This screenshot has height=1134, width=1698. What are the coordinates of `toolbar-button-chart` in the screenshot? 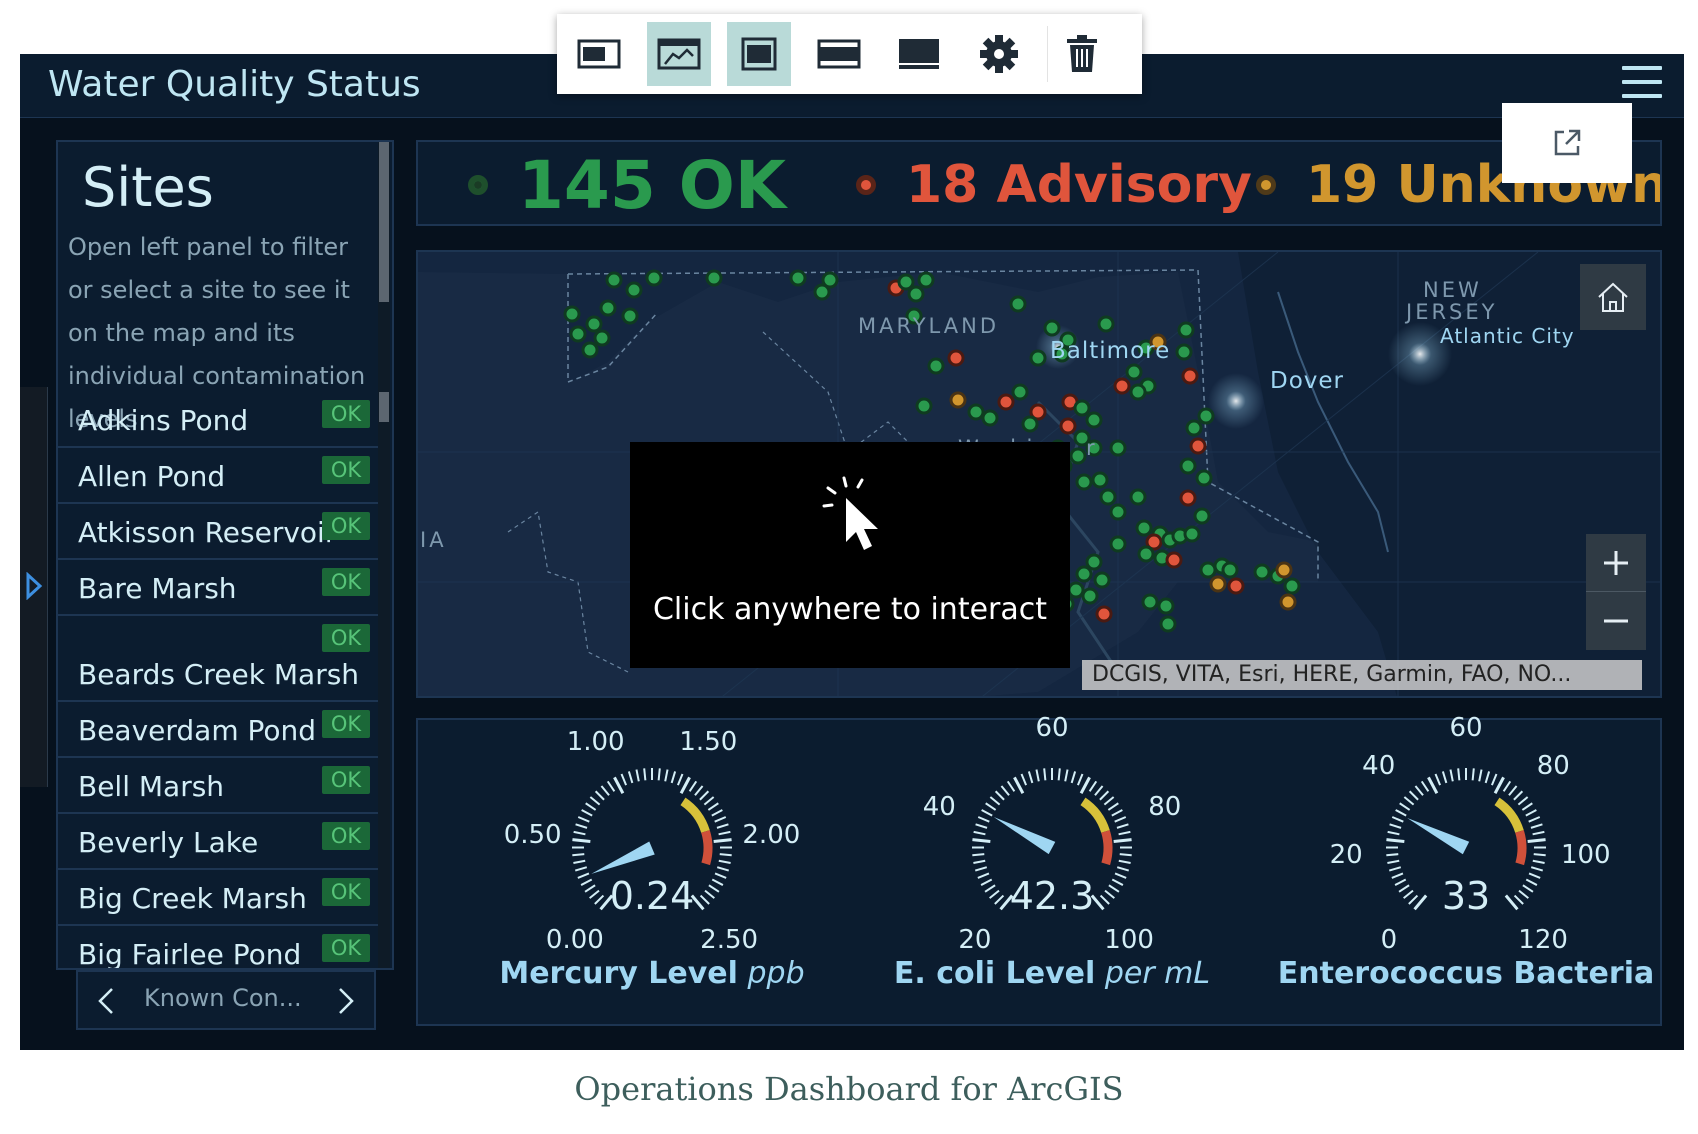 It's located at (679, 54).